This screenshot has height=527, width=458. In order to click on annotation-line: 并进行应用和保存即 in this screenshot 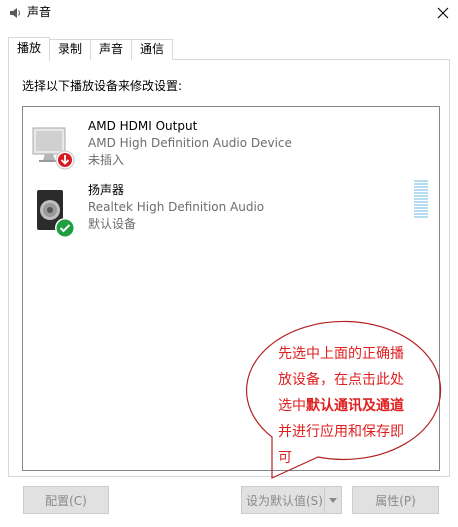, I will do `click(341, 432)`.